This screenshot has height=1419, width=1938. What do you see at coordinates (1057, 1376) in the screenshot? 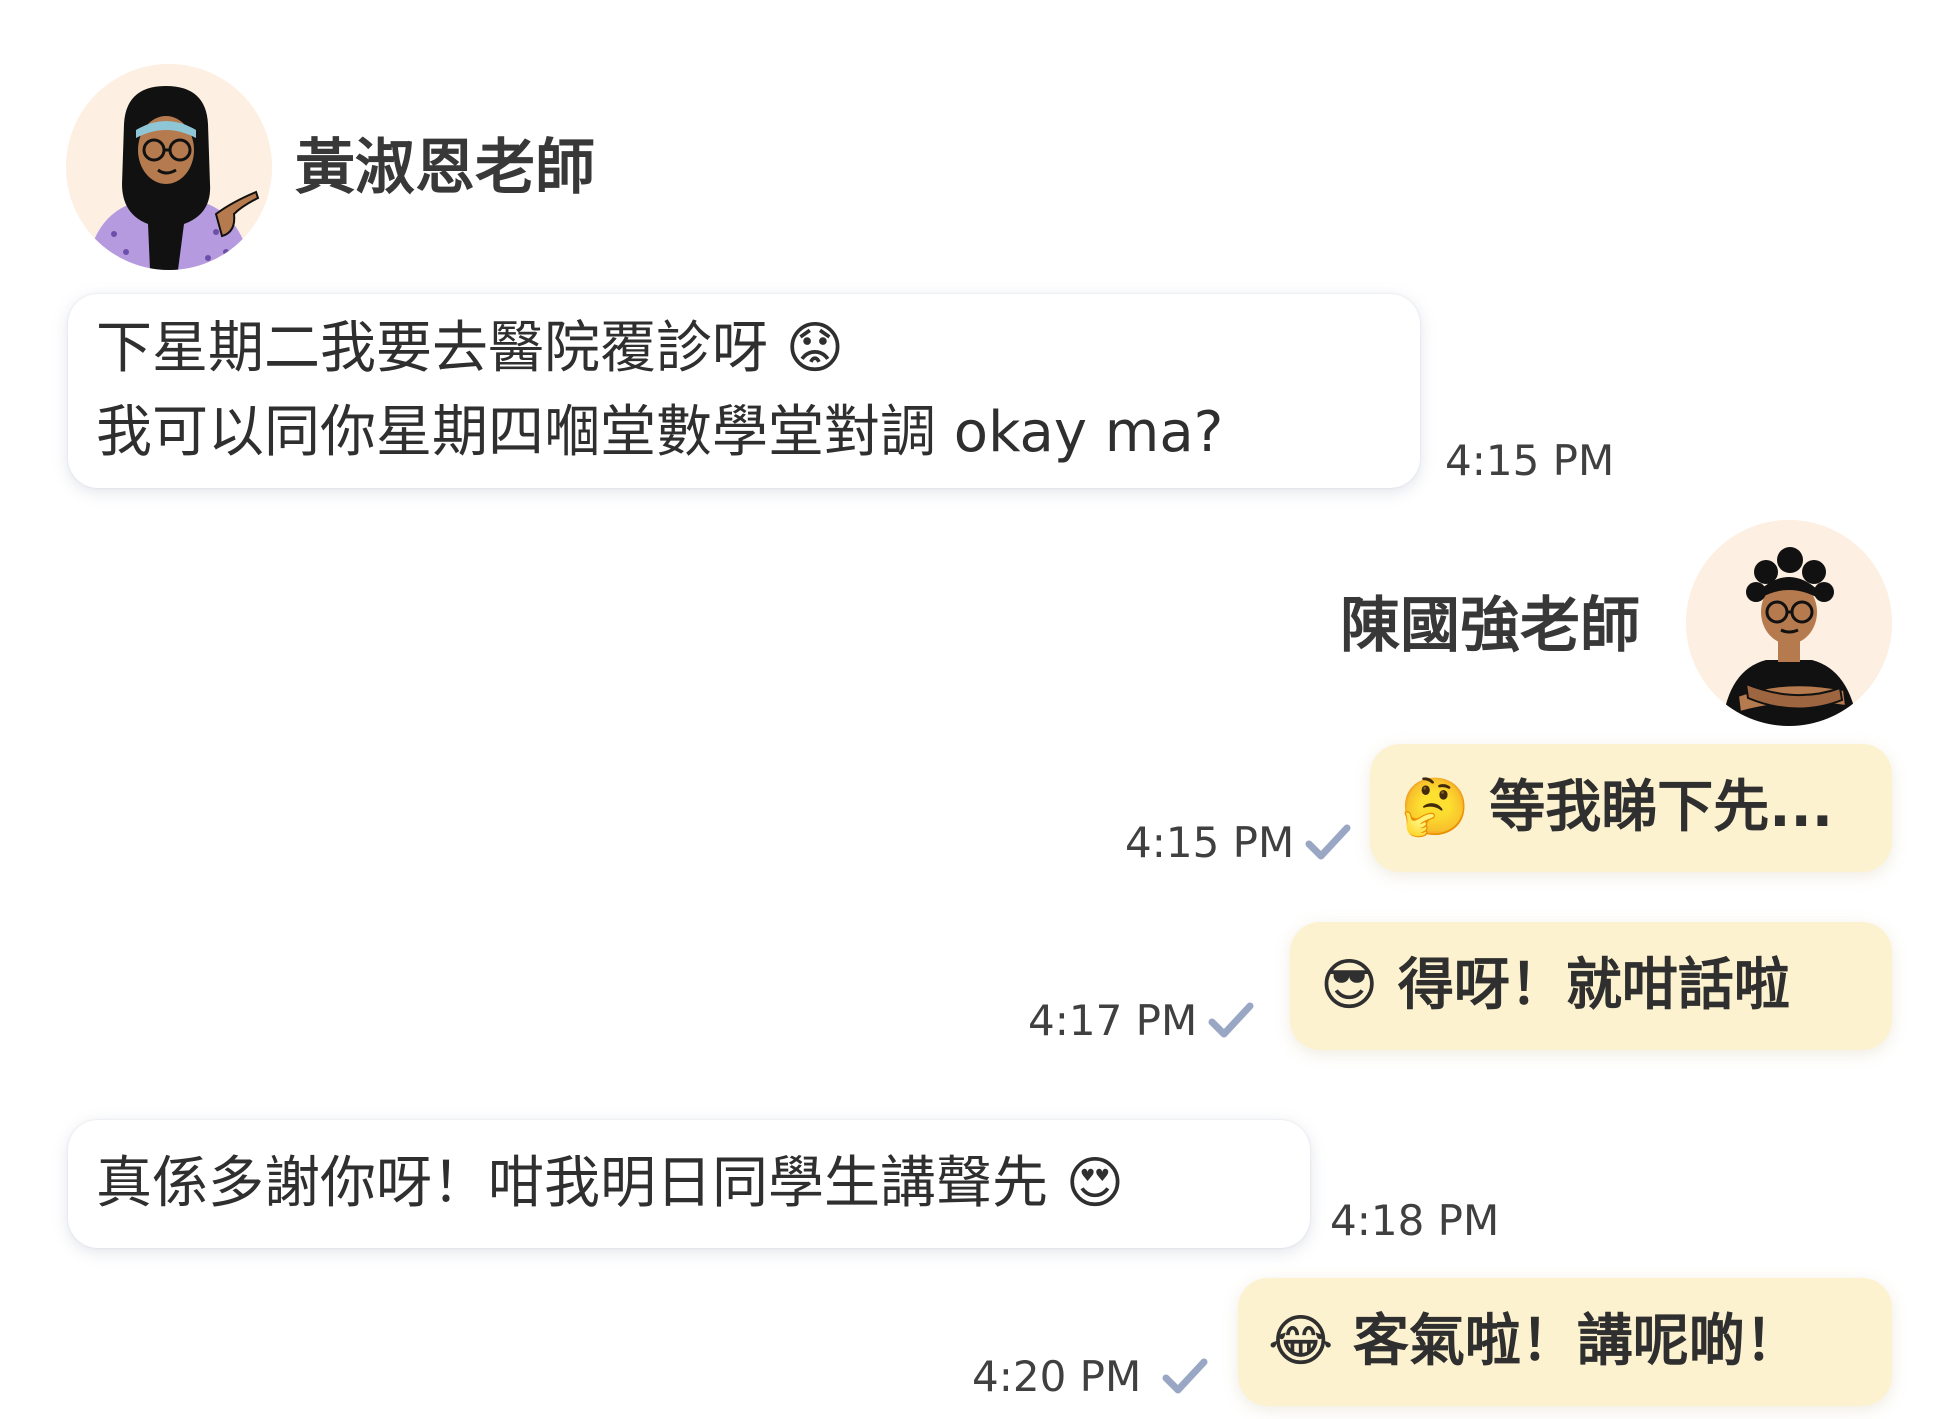
I see `message-timestamp: 4:20 PM` at bounding box center [1057, 1376].